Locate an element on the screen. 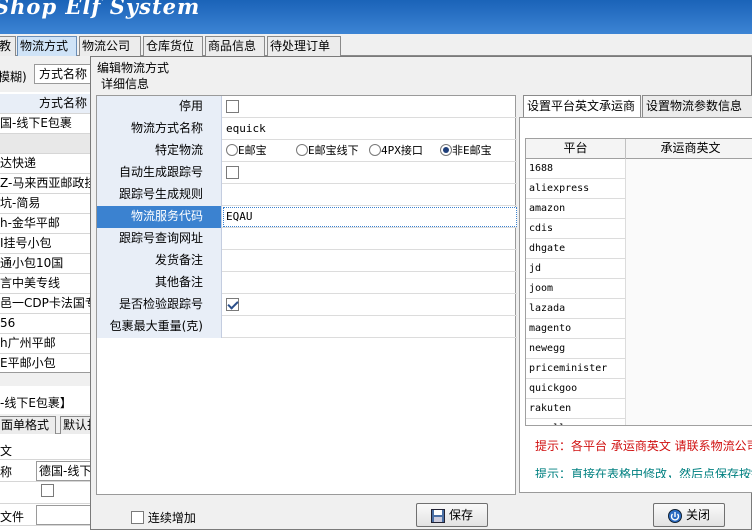  table-row: newegg is located at coordinates (639, 349).